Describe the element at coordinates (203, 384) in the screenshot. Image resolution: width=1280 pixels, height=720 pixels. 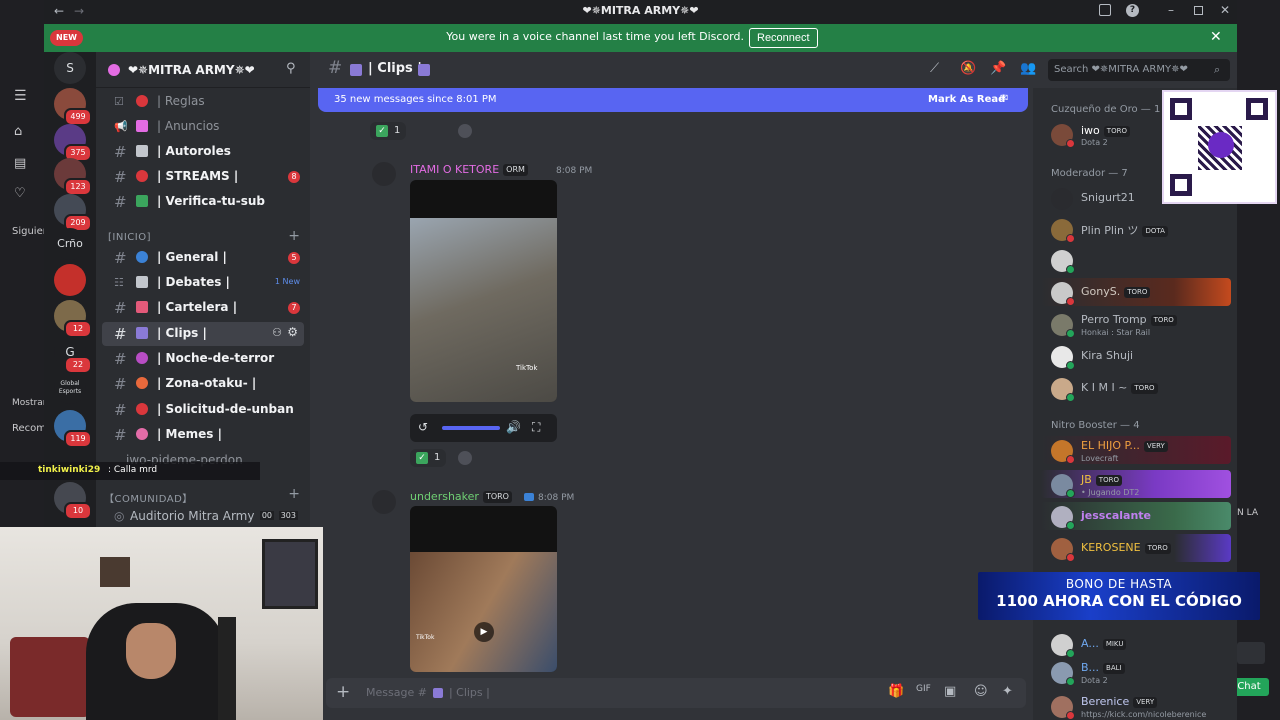
I see `channel-zona-otaku: # | Zona-otaku- |` at that location.